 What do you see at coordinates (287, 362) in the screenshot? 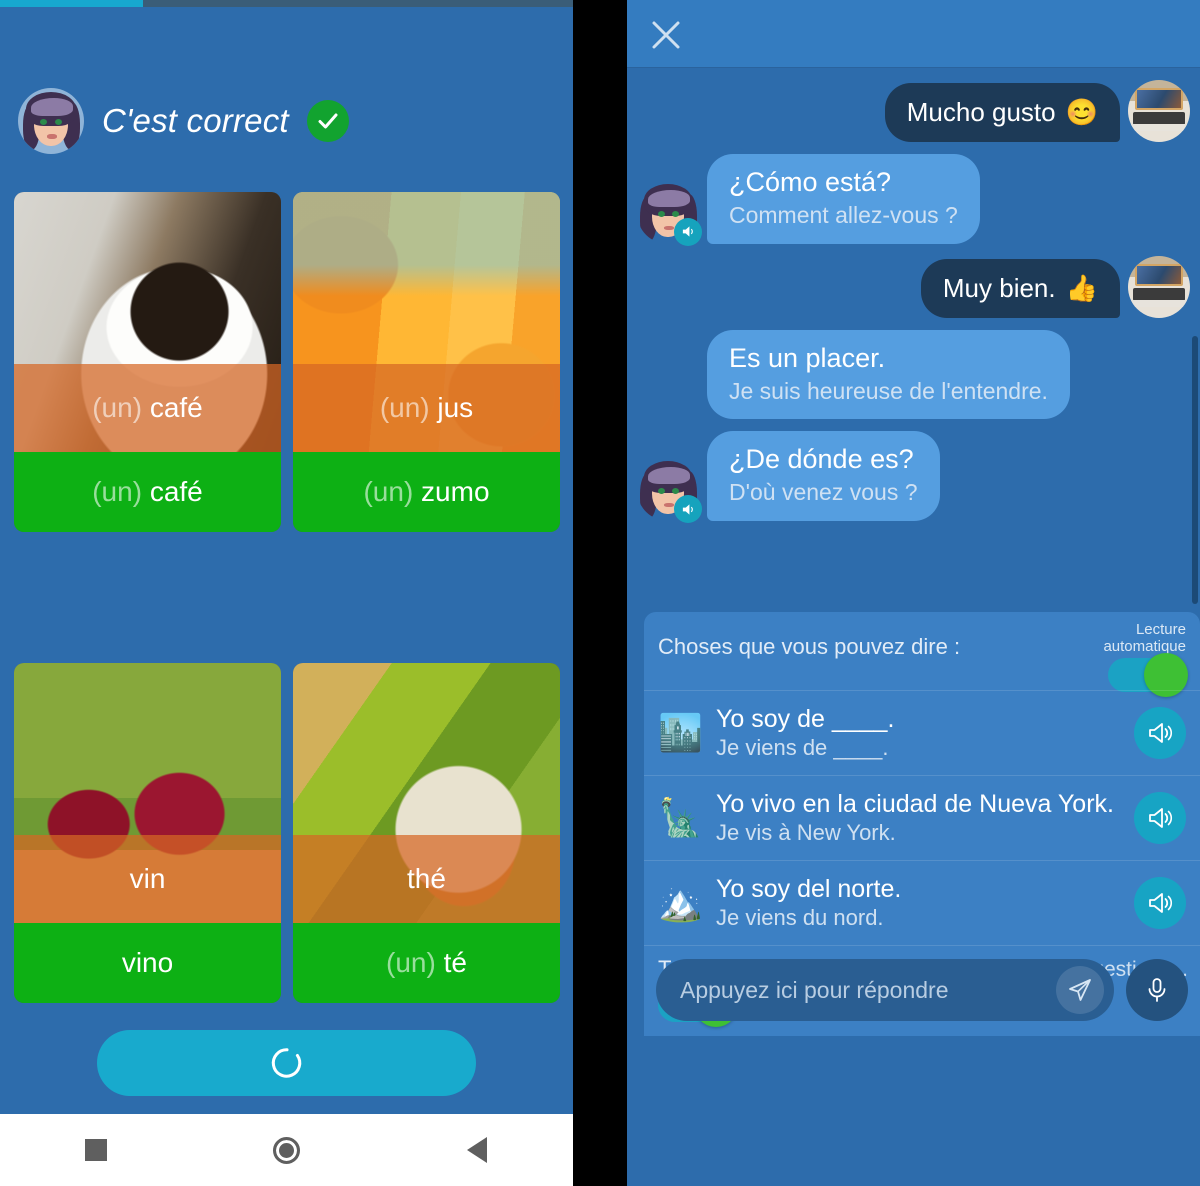
I see `vocab-card-row-top: (un) café (un) café (un) jus (un) zumo` at bounding box center [287, 362].